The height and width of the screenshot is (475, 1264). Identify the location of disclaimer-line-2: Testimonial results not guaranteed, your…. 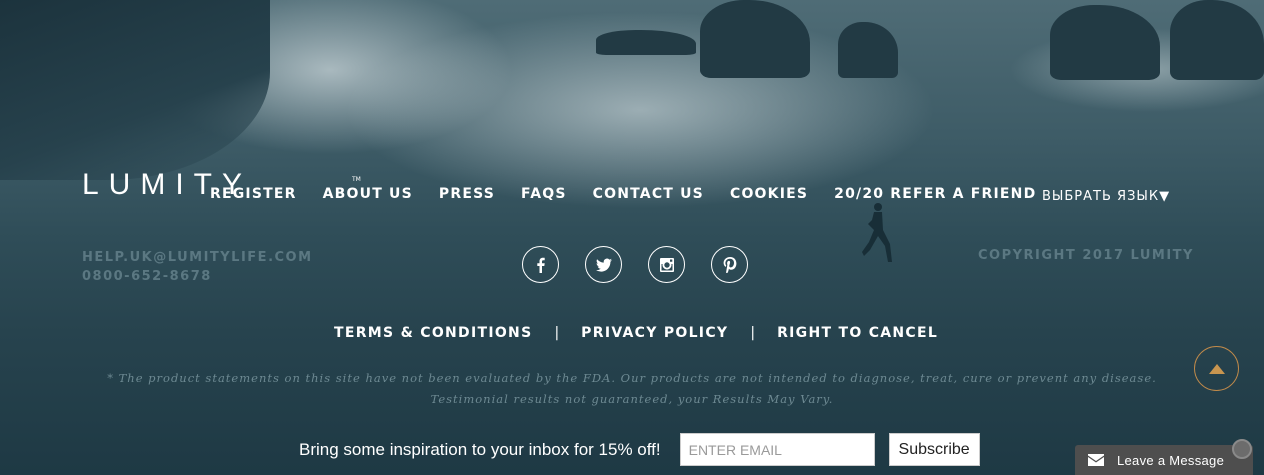
(632, 399).